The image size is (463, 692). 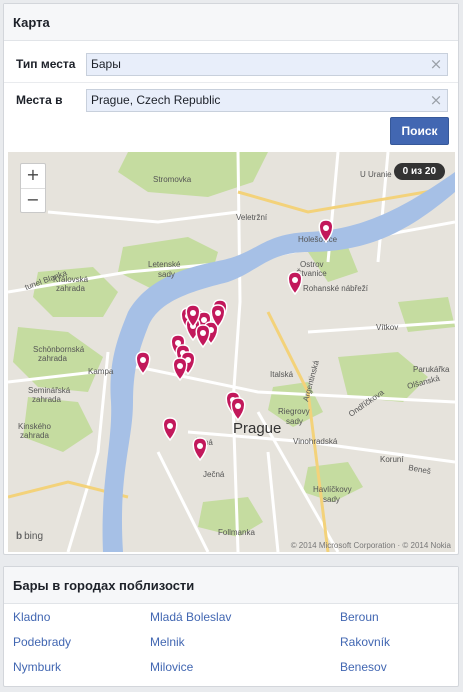 I want to click on map-panel-header: Карта, so click(x=231, y=22).